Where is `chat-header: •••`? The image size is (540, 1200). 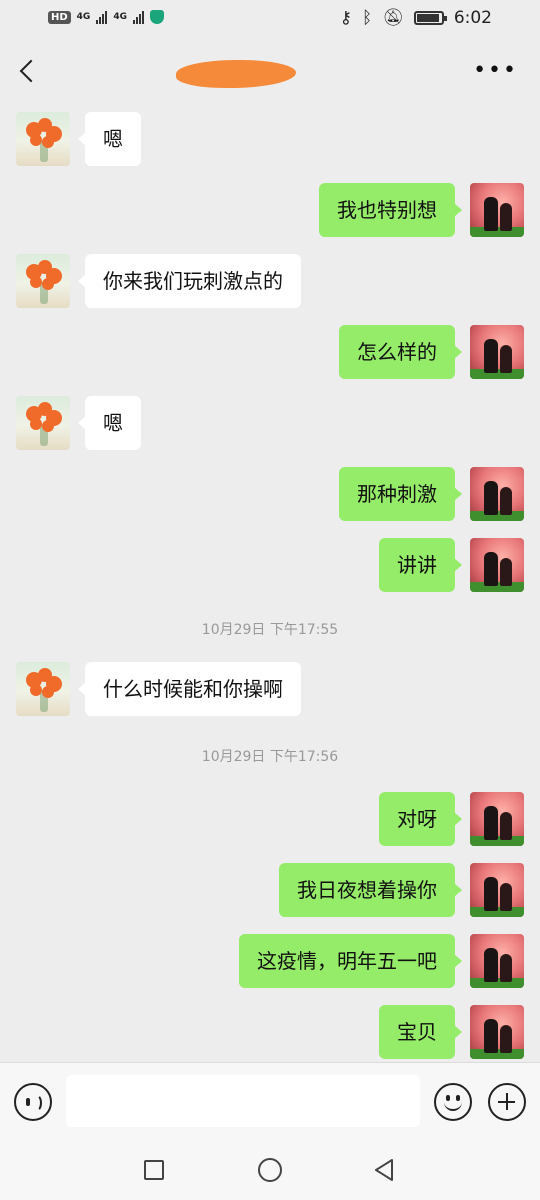 chat-header: ••• is located at coordinates (270, 73).